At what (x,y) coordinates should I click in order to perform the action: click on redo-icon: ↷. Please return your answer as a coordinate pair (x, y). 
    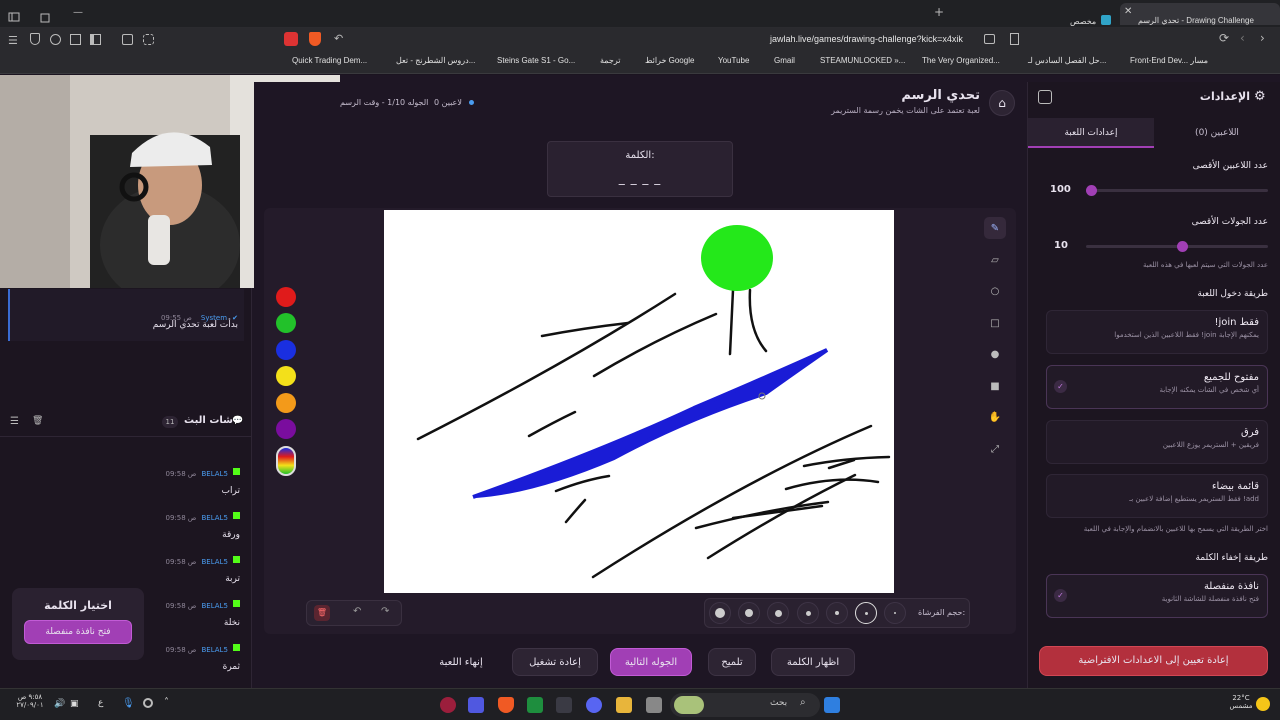
    Looking at the image, I should click on (385, 611).